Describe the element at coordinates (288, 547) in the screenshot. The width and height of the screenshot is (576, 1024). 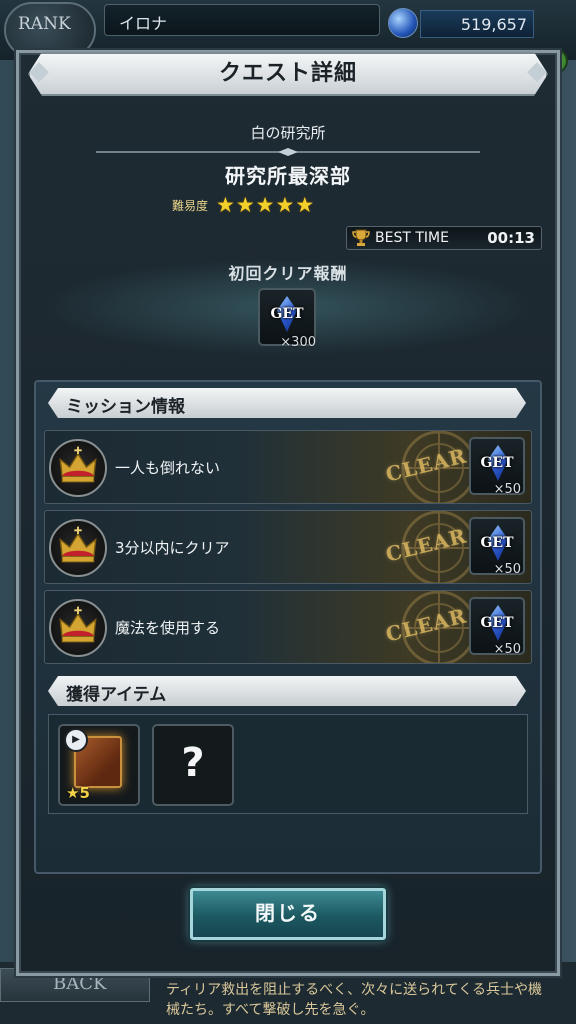
I see `mission-row: 3分以内にクリア CLEAR GET ×50` at that location.